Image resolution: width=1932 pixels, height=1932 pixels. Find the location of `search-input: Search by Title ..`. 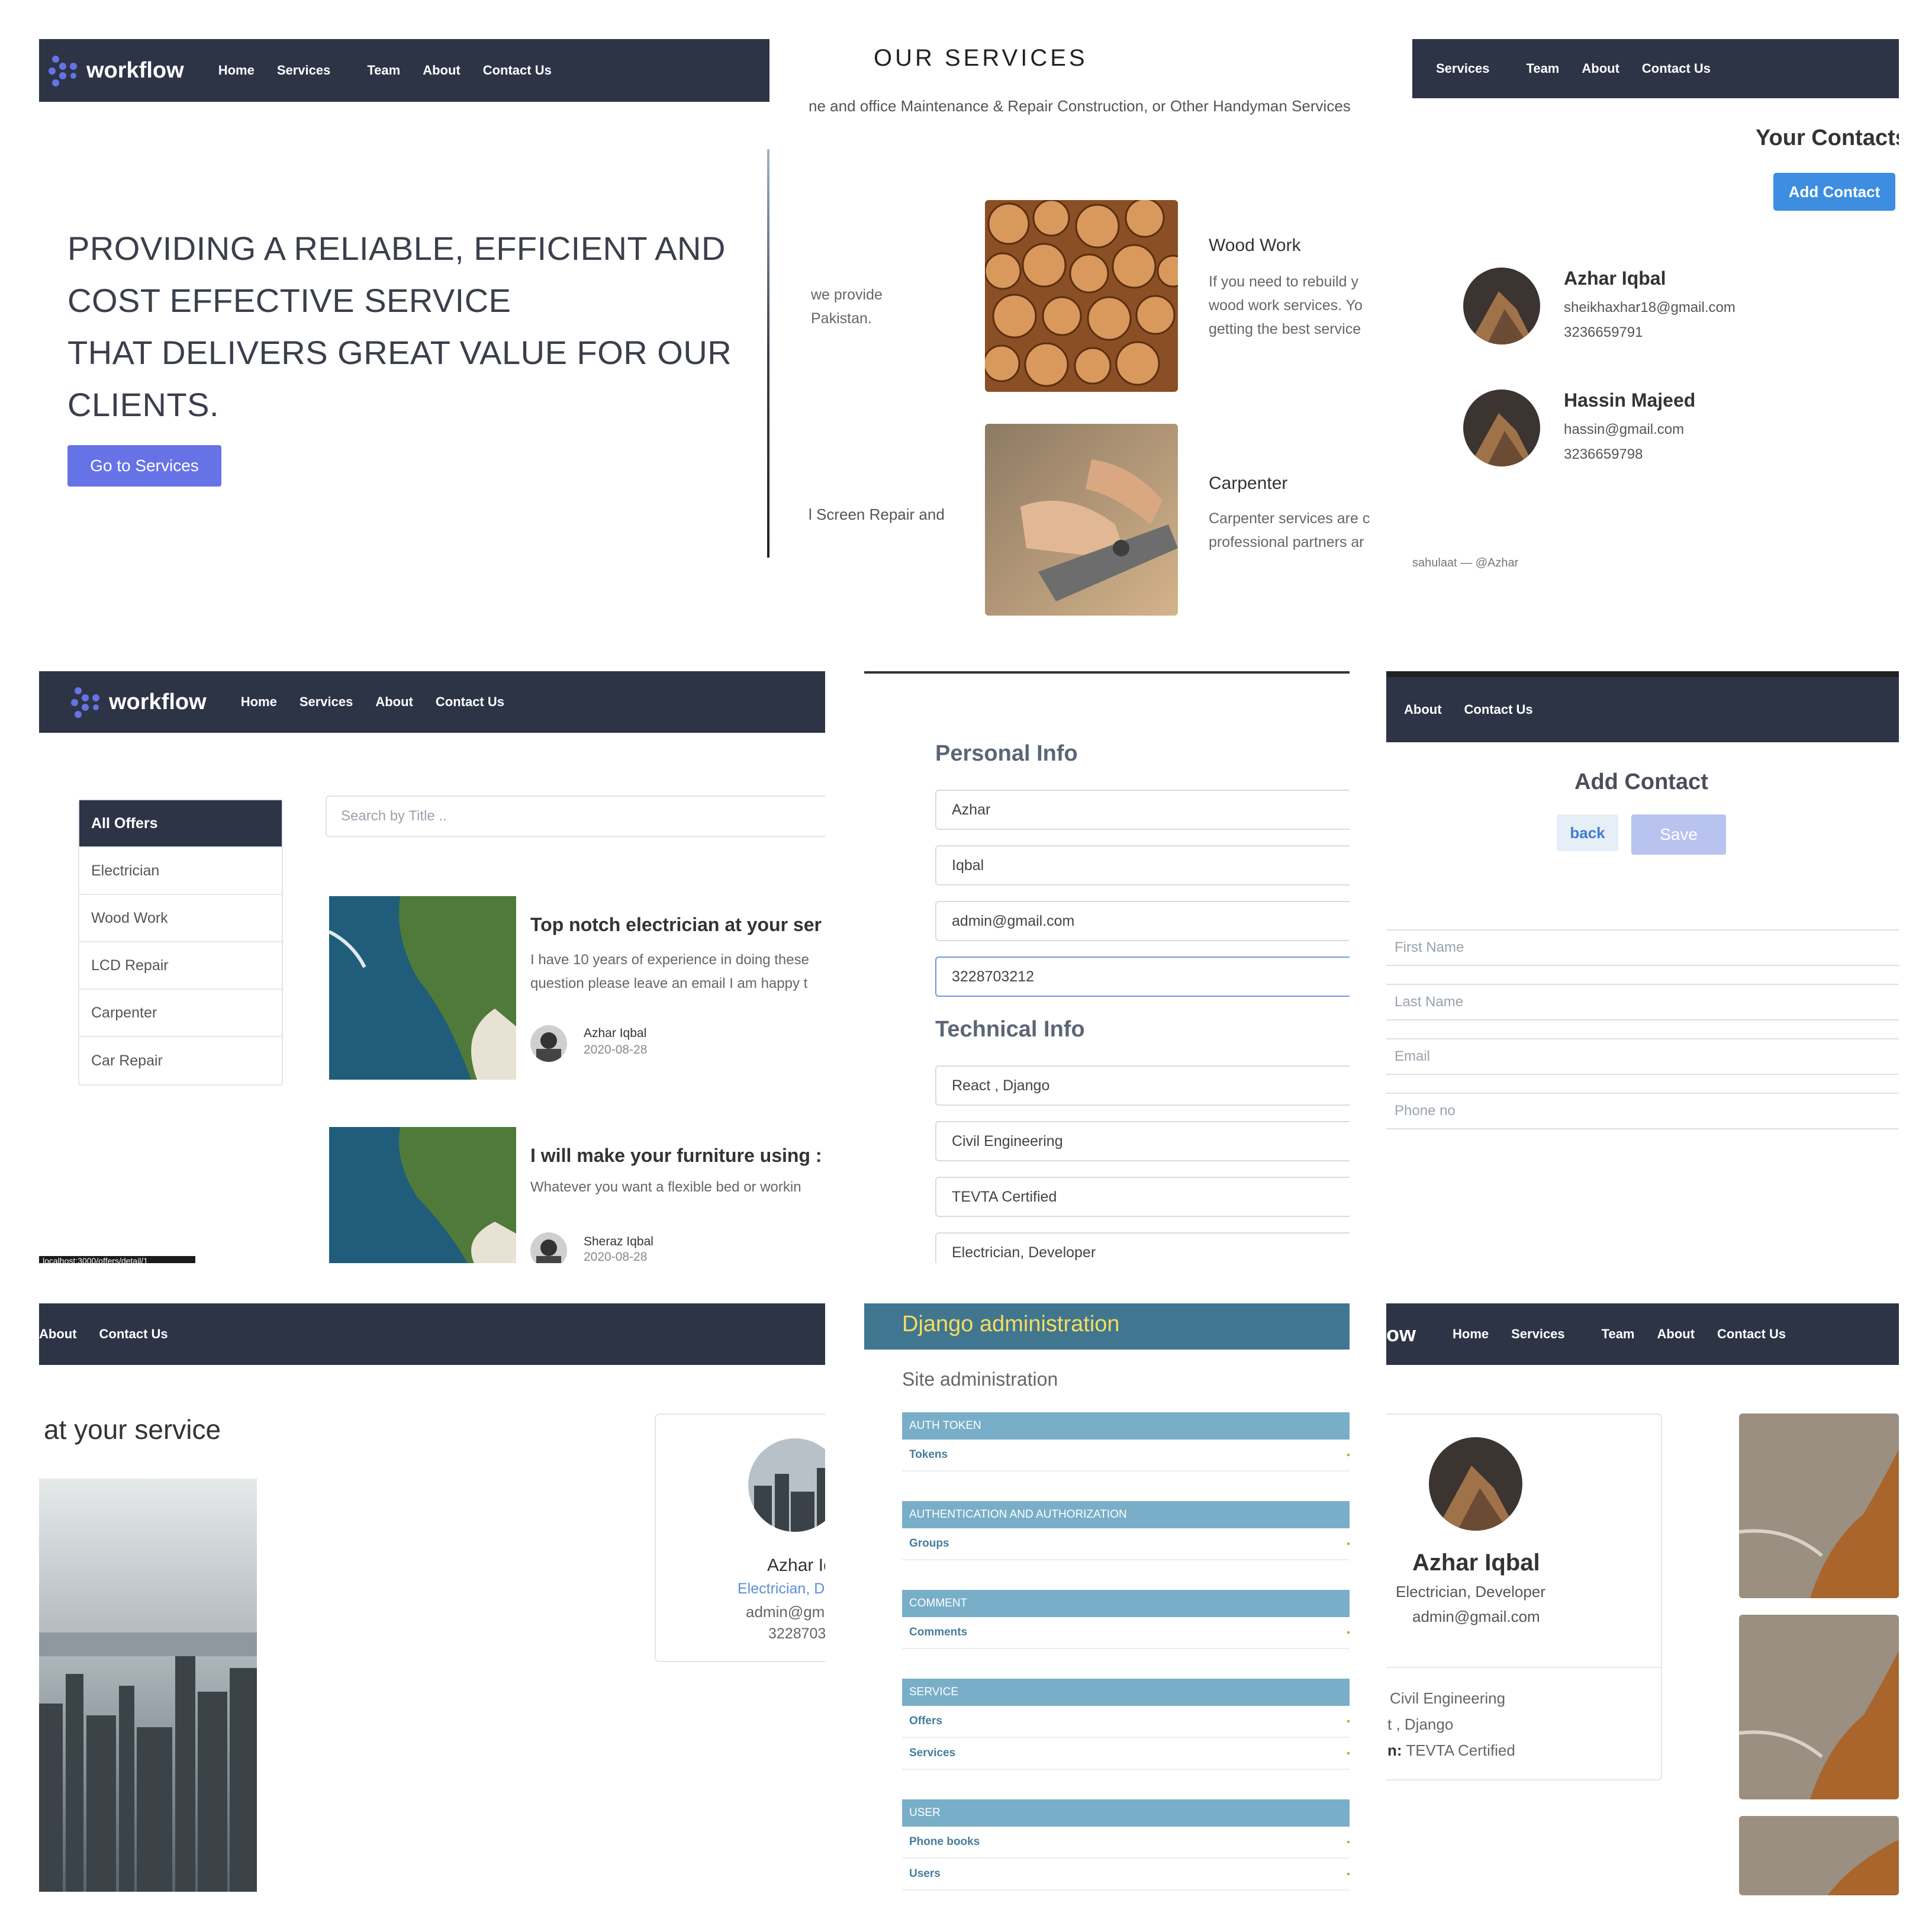

search-input: Search by Title .. is located at coordinates (575, 817).